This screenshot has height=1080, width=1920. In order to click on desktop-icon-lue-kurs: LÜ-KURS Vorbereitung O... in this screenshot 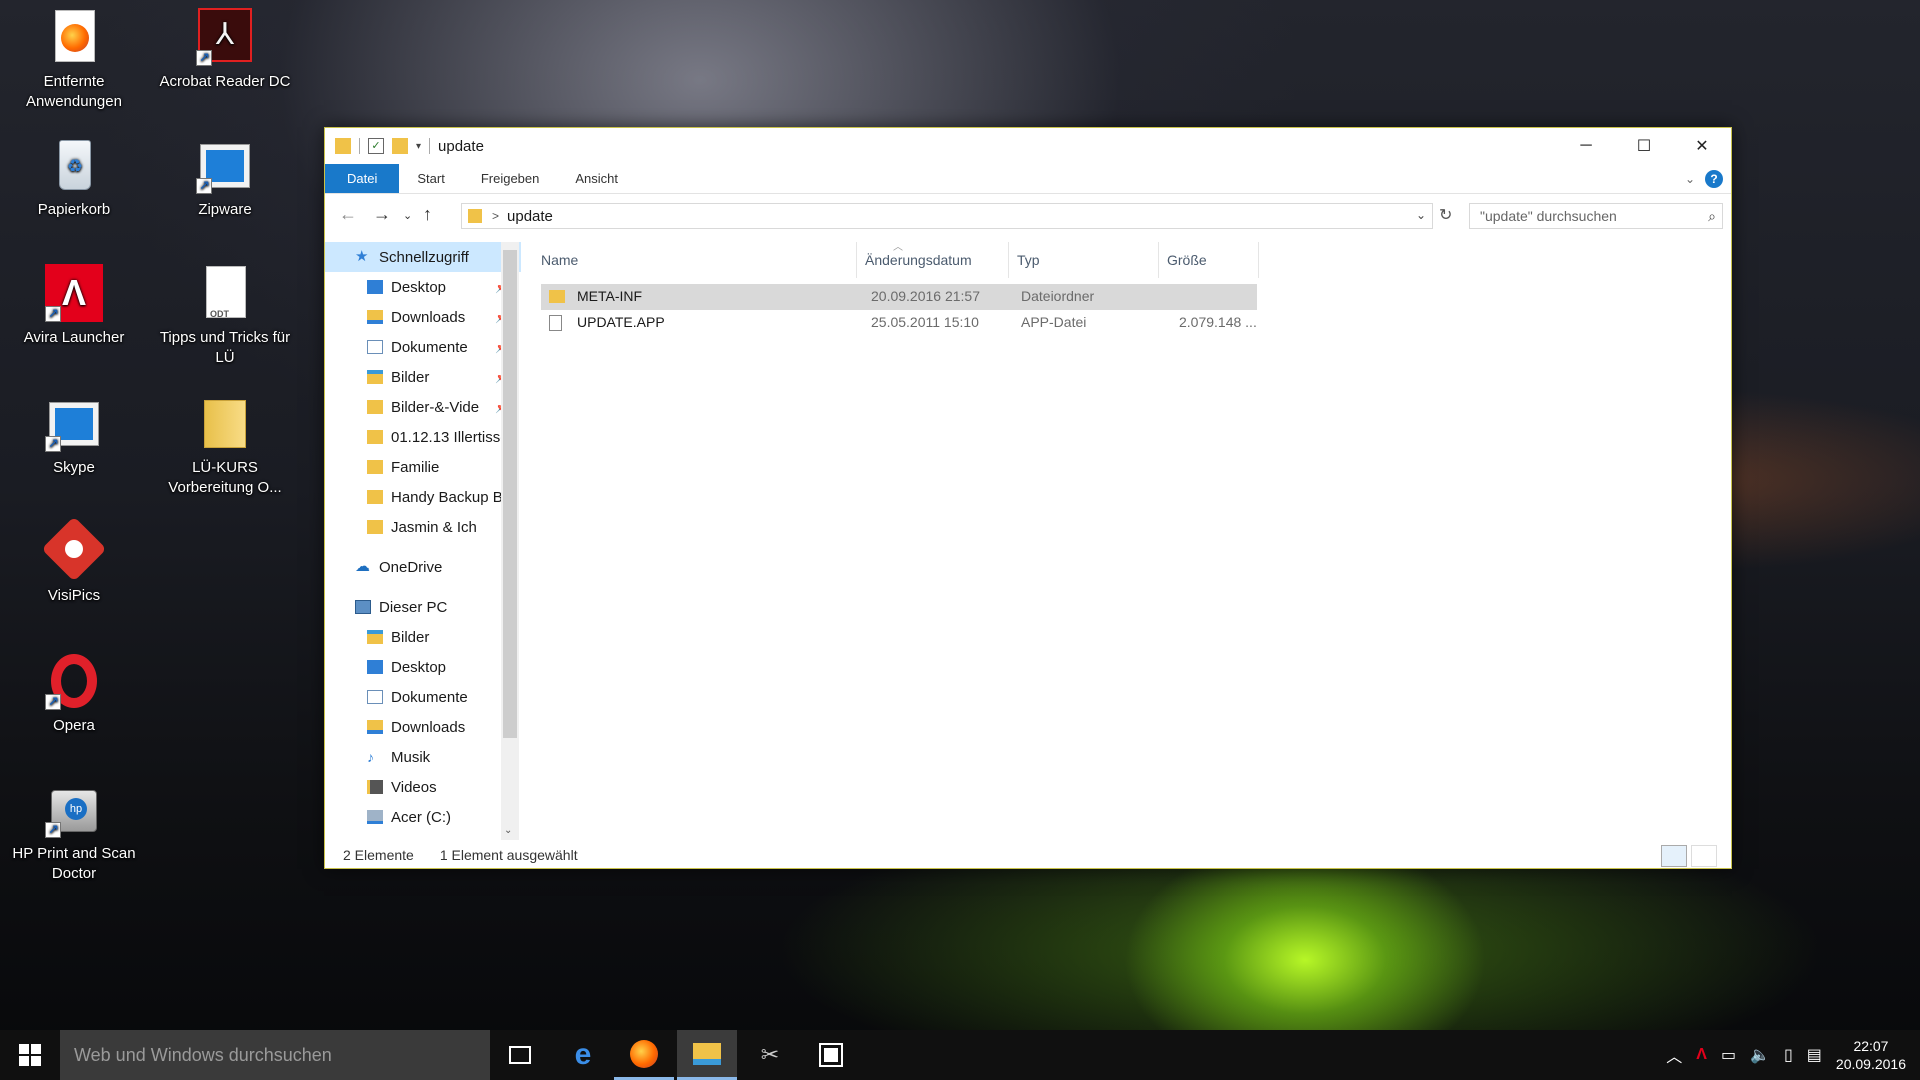, I will do `click(225, 446)`.